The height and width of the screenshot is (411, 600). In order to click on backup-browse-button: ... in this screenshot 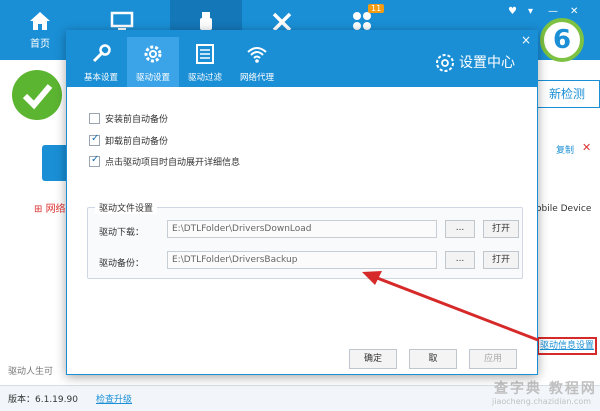, I will do `click(460, 260)`.